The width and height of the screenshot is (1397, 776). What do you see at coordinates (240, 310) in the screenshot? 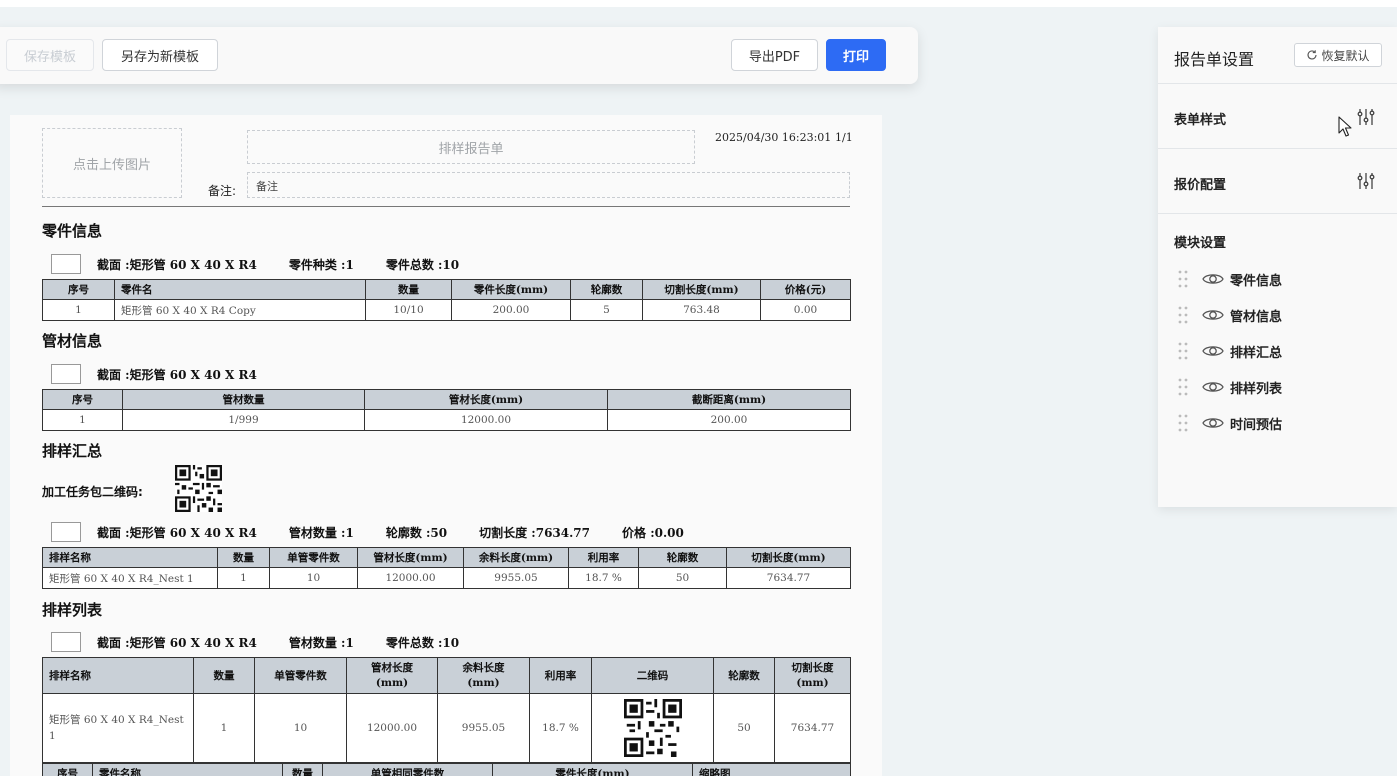
I see `table-cell: 矩形管 60 X 40 X R4 Copy` at bounding box center [240, 310].